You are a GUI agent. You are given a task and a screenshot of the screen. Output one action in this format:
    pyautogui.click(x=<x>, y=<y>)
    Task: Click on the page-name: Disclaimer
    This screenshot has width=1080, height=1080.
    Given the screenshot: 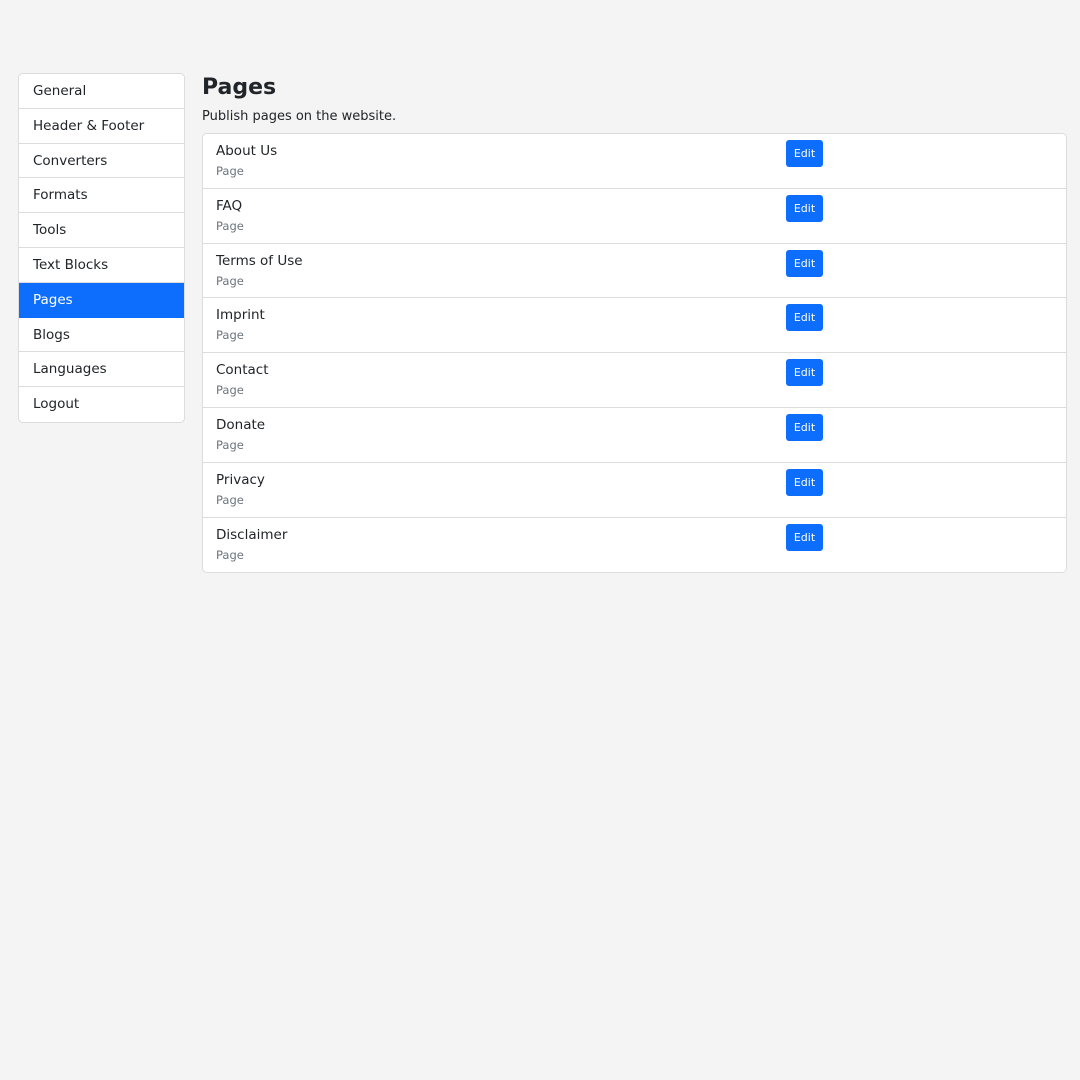 What is the action you would take?
    pyautogui.click(x=252, y=534)
    